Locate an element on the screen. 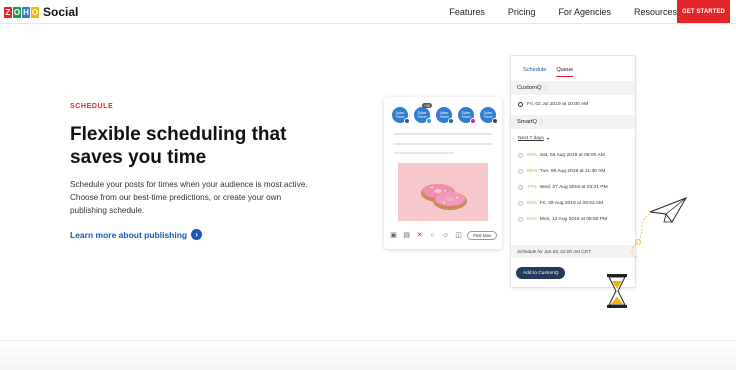 Image resolution: width=736 pixels, height=370 pixels. customq-slot: Fri, 02 Jul 2019 at 10:00 AM is located at coordinates (553, 104).